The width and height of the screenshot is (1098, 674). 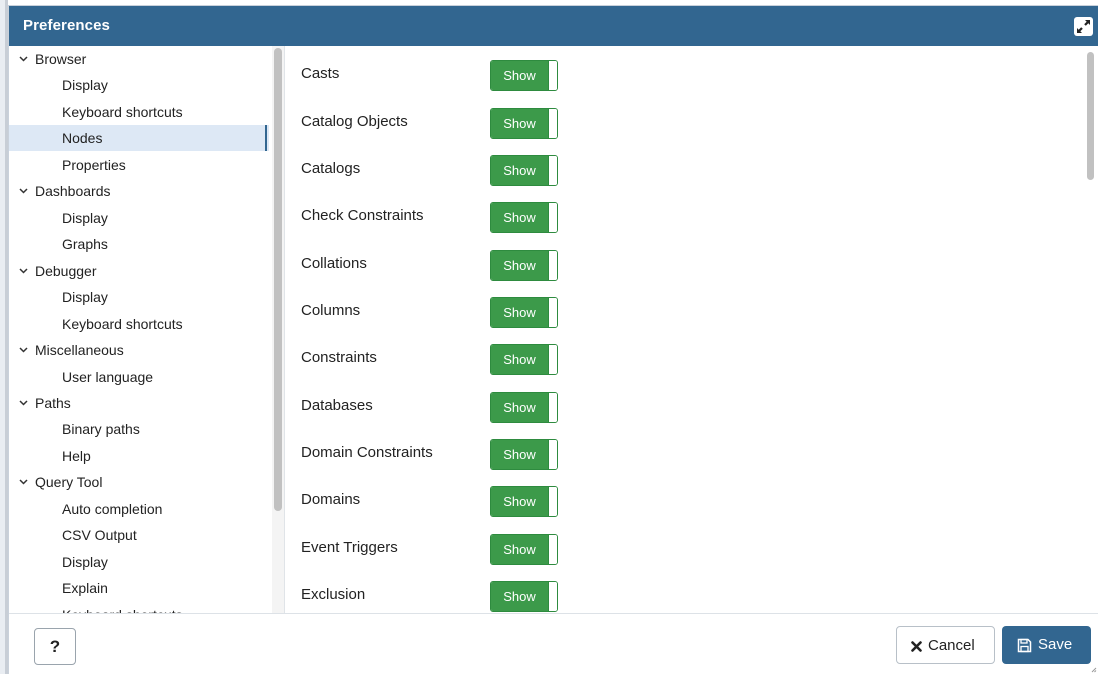 I want to click on node-setting-label: Exclusion, so click(x=333, y=594).